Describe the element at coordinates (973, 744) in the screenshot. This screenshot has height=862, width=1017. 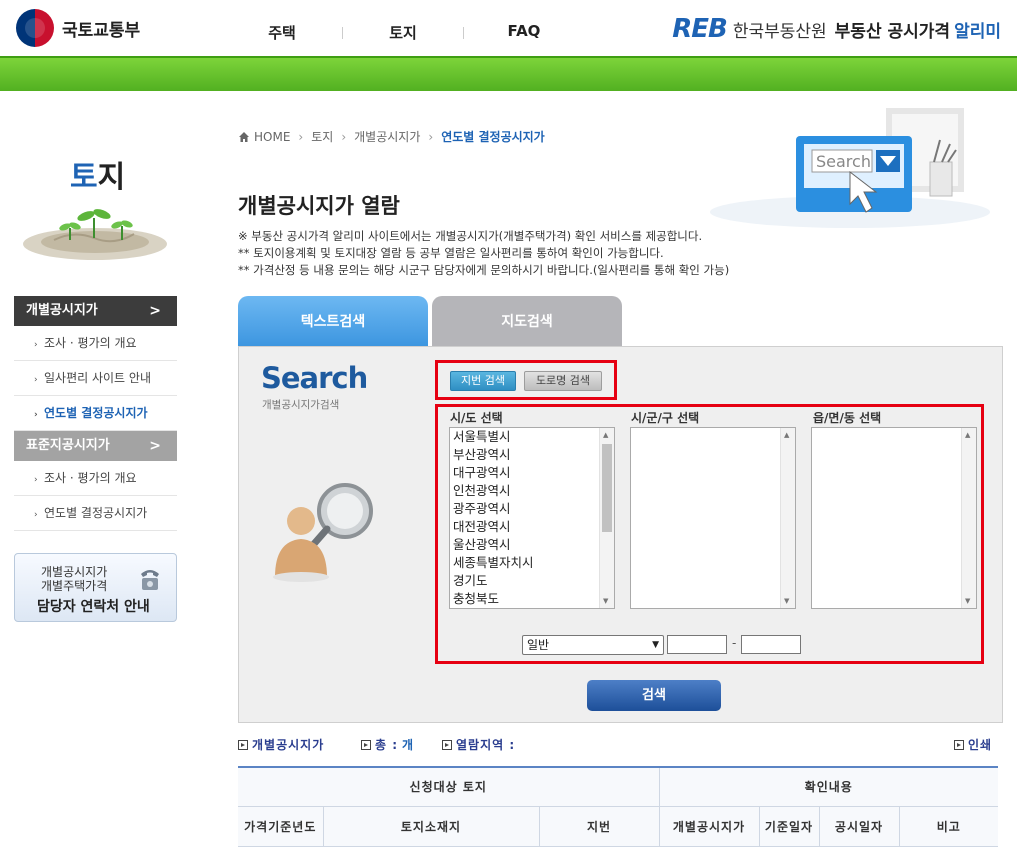
I see `print-button: 인쇄` at that location.